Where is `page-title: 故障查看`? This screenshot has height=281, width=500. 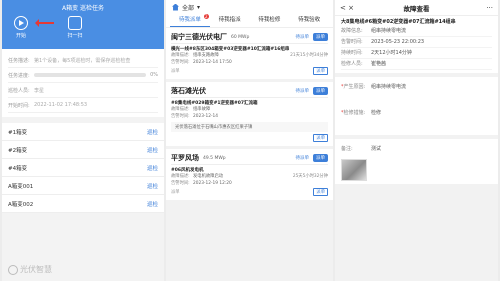
page-title: 故障查看 is located at coordinates (416, 8).